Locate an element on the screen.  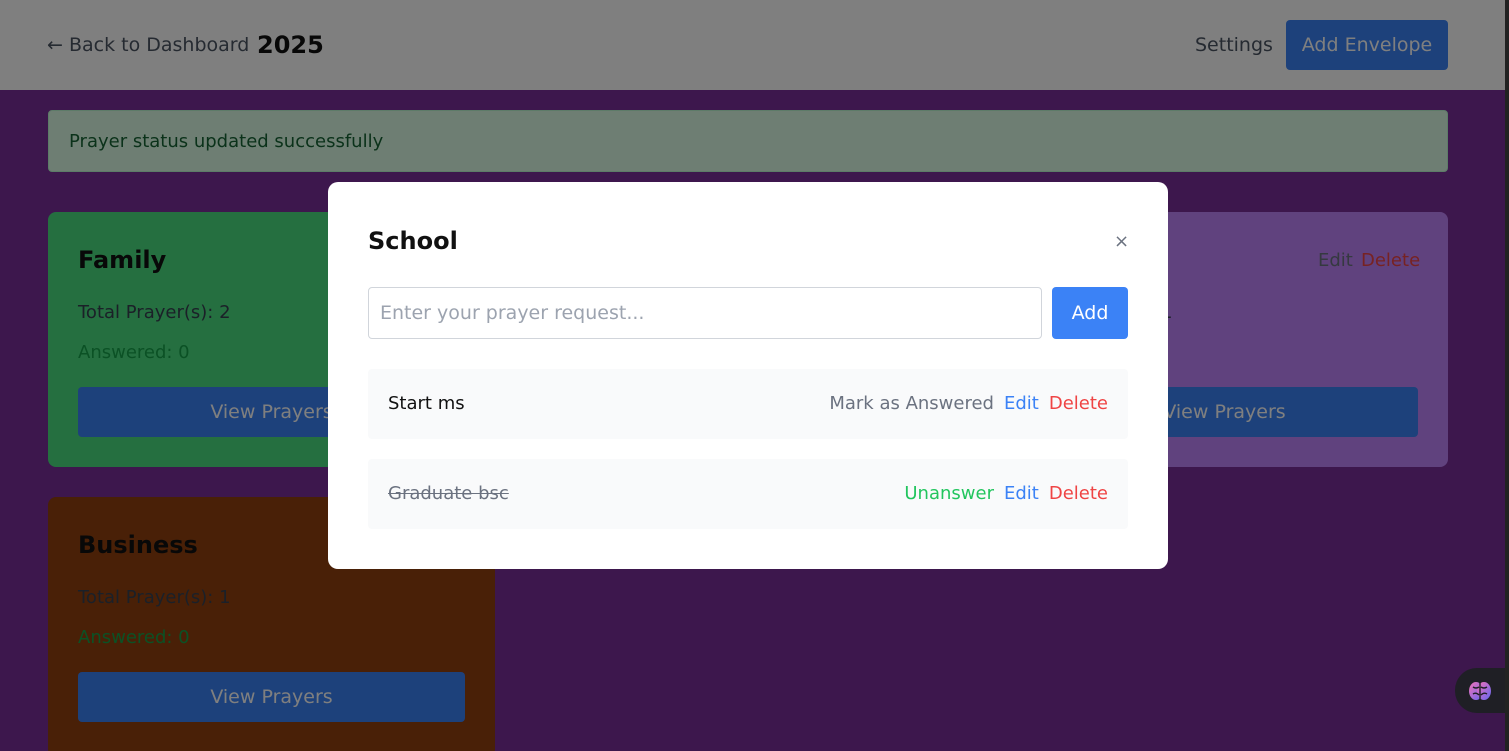
assistant-floating-button is located at coordinates (1482, 690).